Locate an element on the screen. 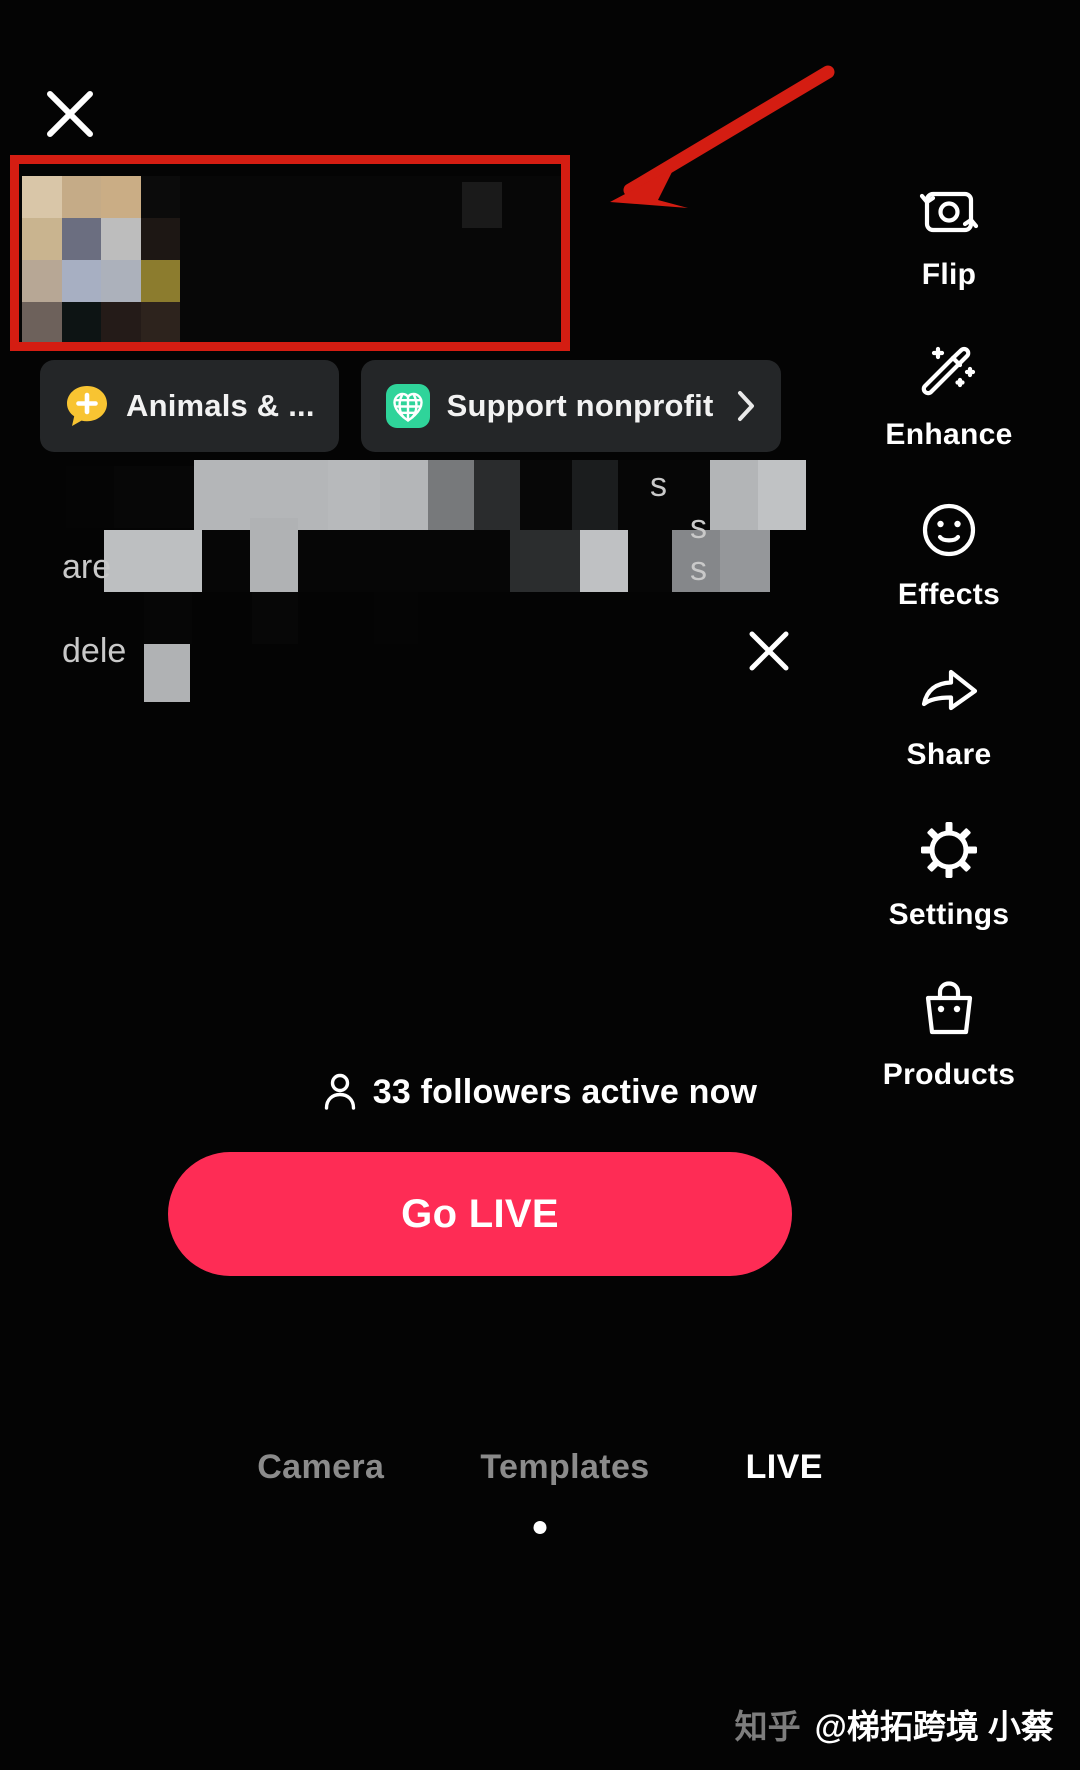  magic-wand-icon is located at coordinates (948, 371).